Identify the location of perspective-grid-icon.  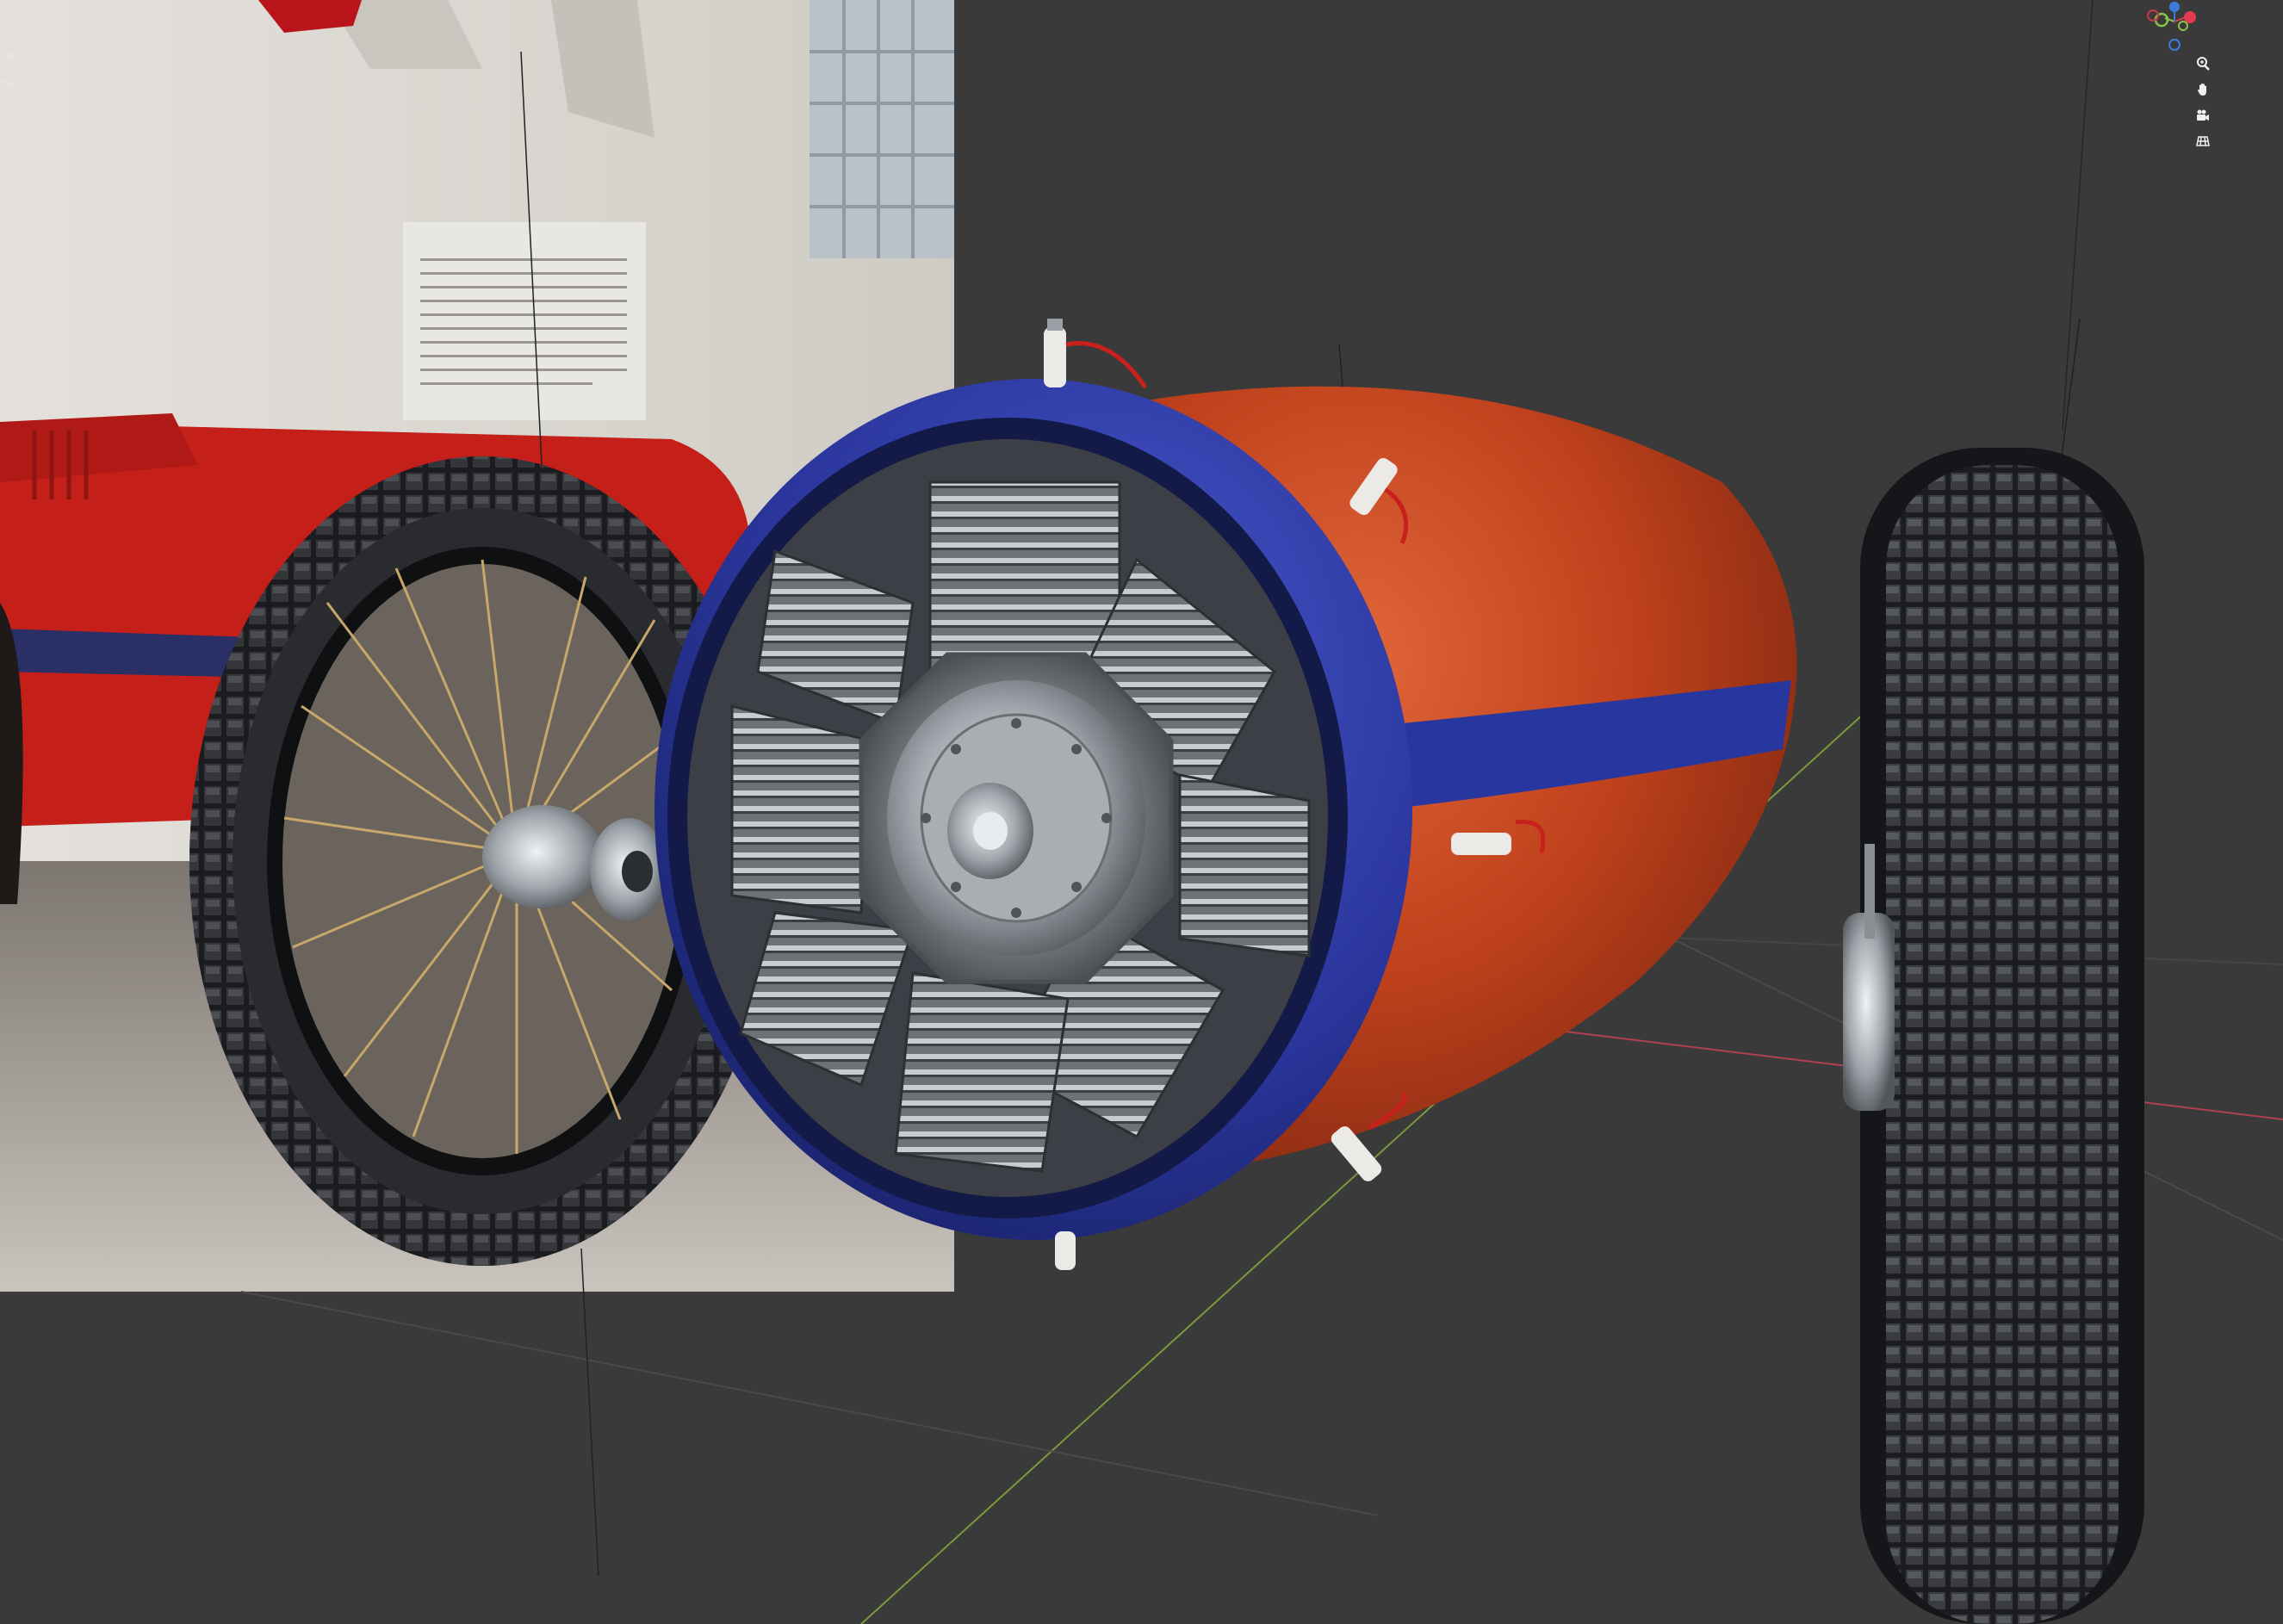
(2203, 141).